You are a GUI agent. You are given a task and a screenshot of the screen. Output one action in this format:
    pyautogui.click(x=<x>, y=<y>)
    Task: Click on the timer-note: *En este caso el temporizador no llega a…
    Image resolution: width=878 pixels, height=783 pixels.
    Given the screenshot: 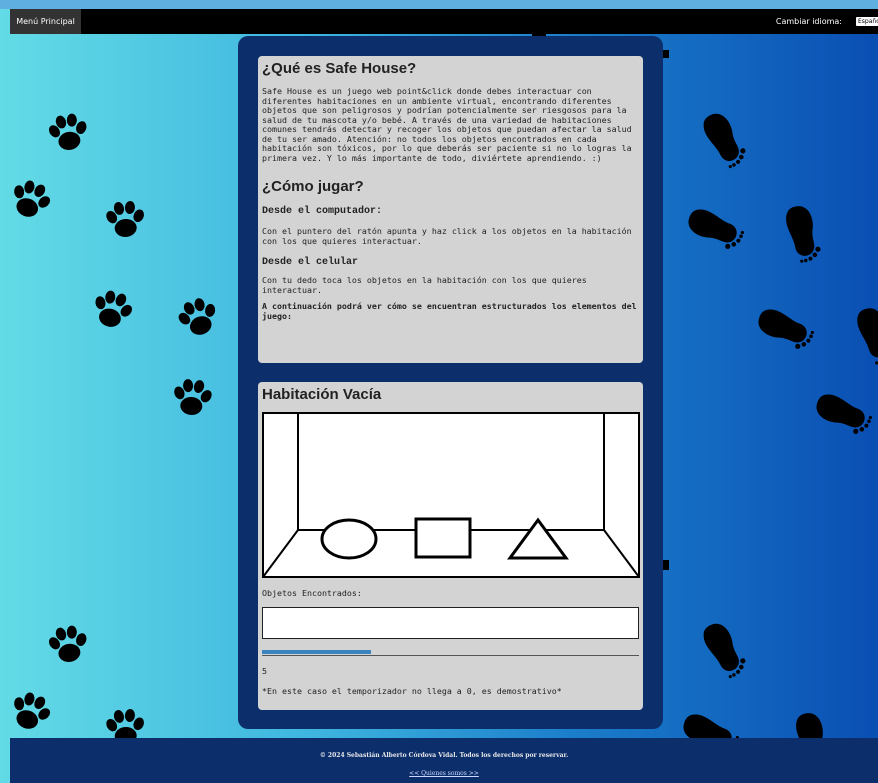 What is the action you would take?
    pyautogui.click(x=412, y=691)
    